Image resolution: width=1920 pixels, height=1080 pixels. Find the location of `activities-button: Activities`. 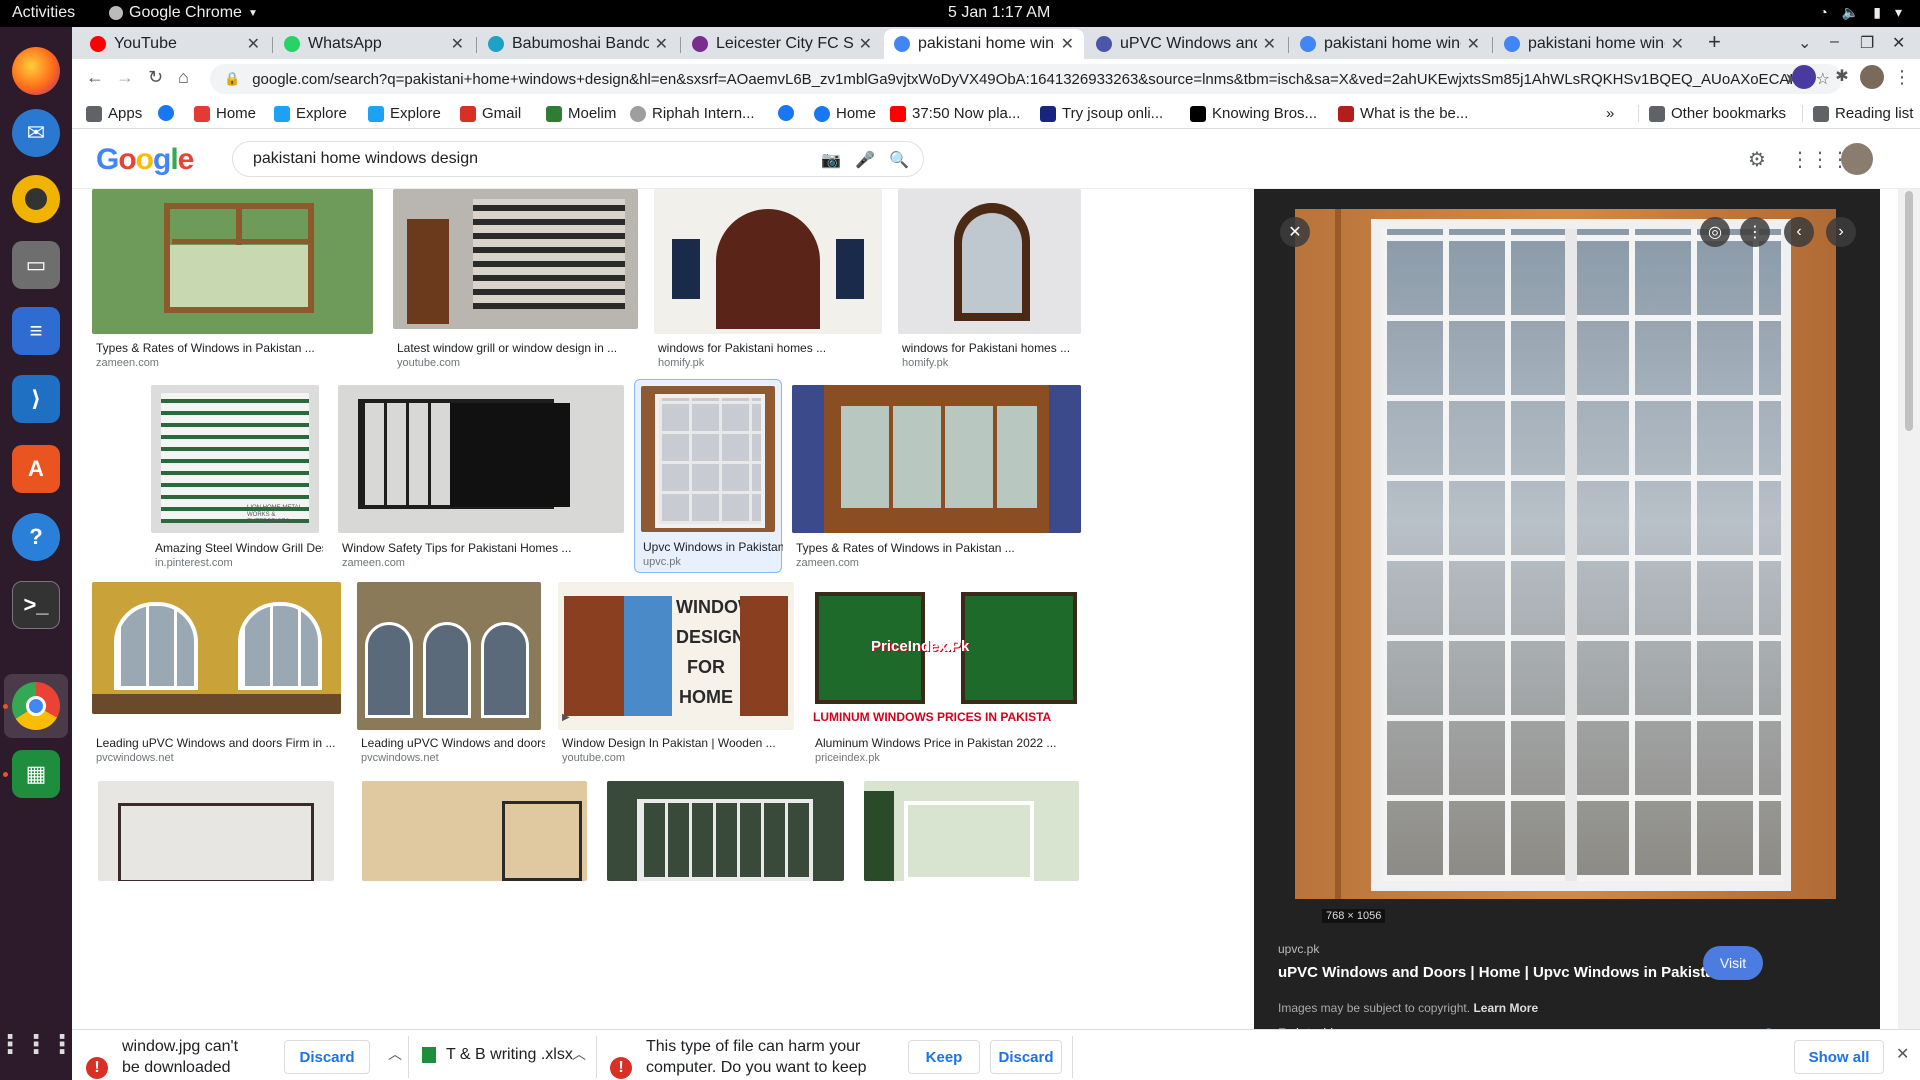

activities-button: Activities is located at coordinates (43, 13).